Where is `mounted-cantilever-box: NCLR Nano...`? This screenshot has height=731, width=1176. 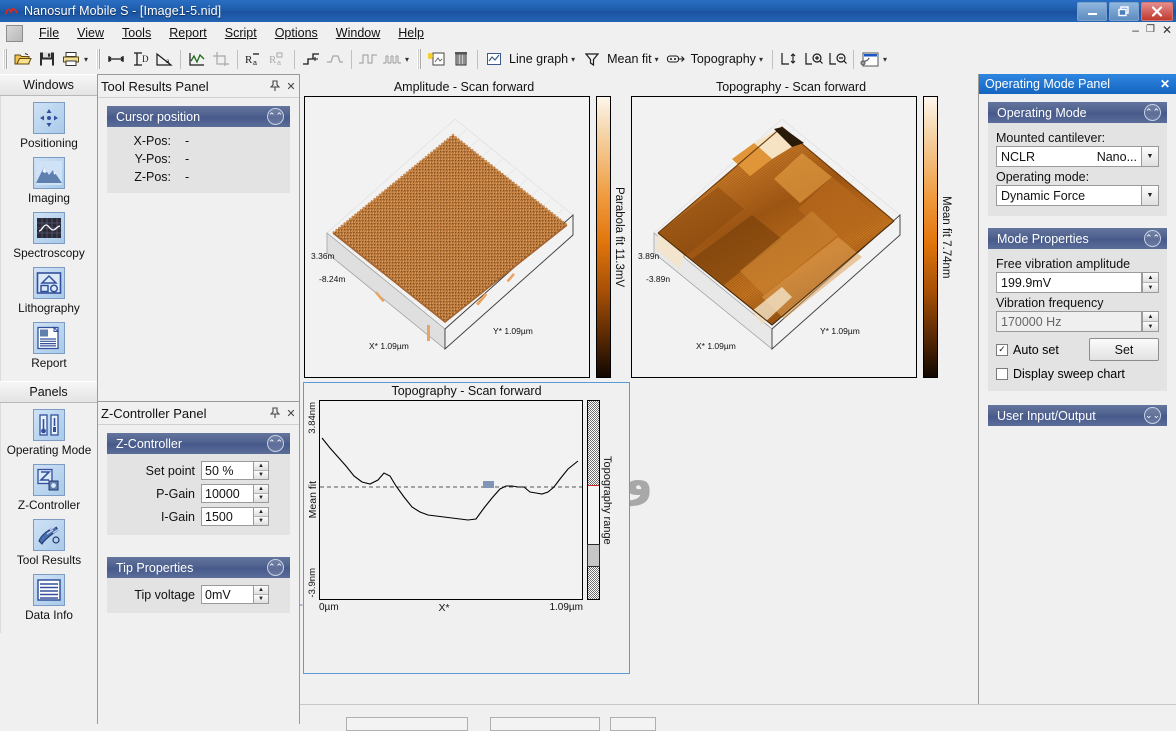
mounted-cantilever-box: NCLR Nano... is located at coordinates (1069, 156).